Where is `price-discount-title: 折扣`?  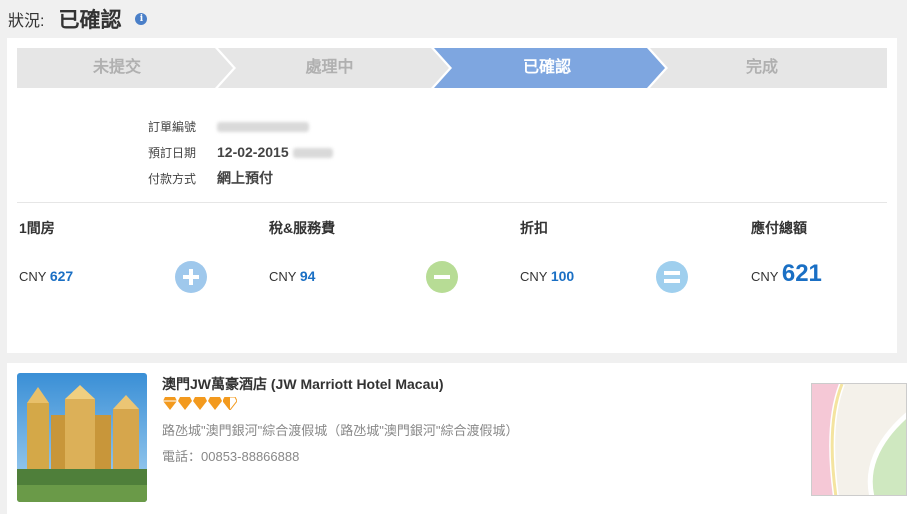
price-discount-title: 折扣 is located at coordinates (534, 228).